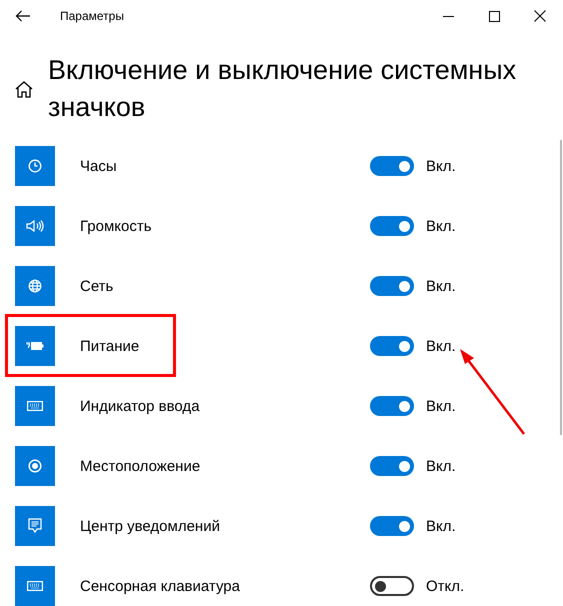 This screenshot has width=563, height=606. What do you see at coordinates (283, 89) in the screenshot?
I see `page-heading: Включение и выключение системных значков` at bounding box center [283, 89].